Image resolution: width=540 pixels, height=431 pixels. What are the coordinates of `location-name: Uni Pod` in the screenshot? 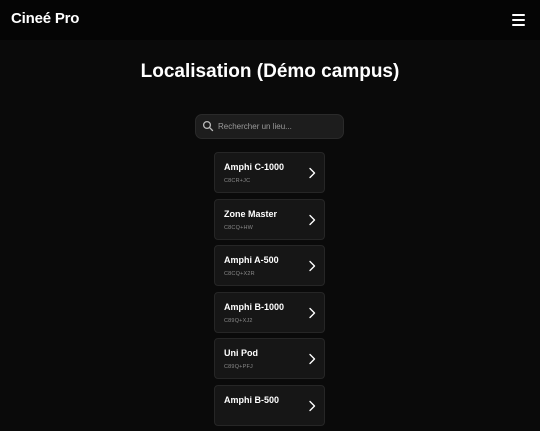 It's located at (241, 353).